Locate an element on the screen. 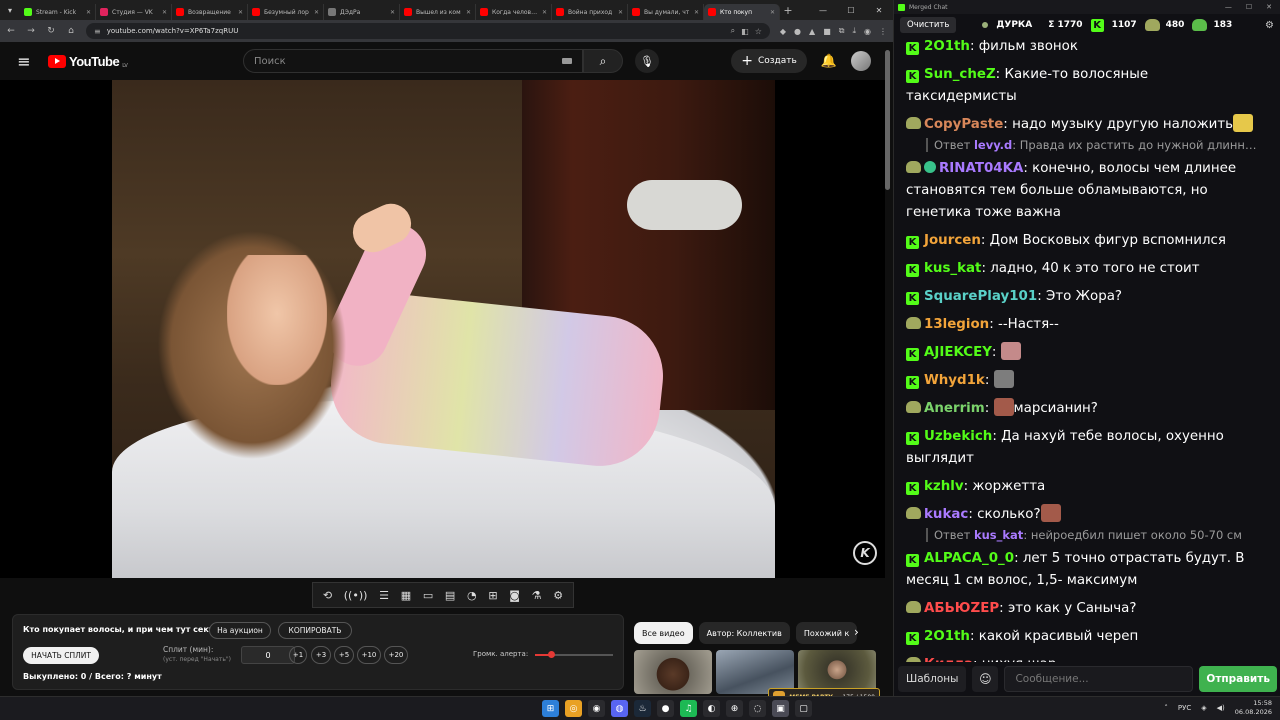 This screenshot has width=1280, height=720. network-icon: ◈ is located at coordinates (1203, 708).